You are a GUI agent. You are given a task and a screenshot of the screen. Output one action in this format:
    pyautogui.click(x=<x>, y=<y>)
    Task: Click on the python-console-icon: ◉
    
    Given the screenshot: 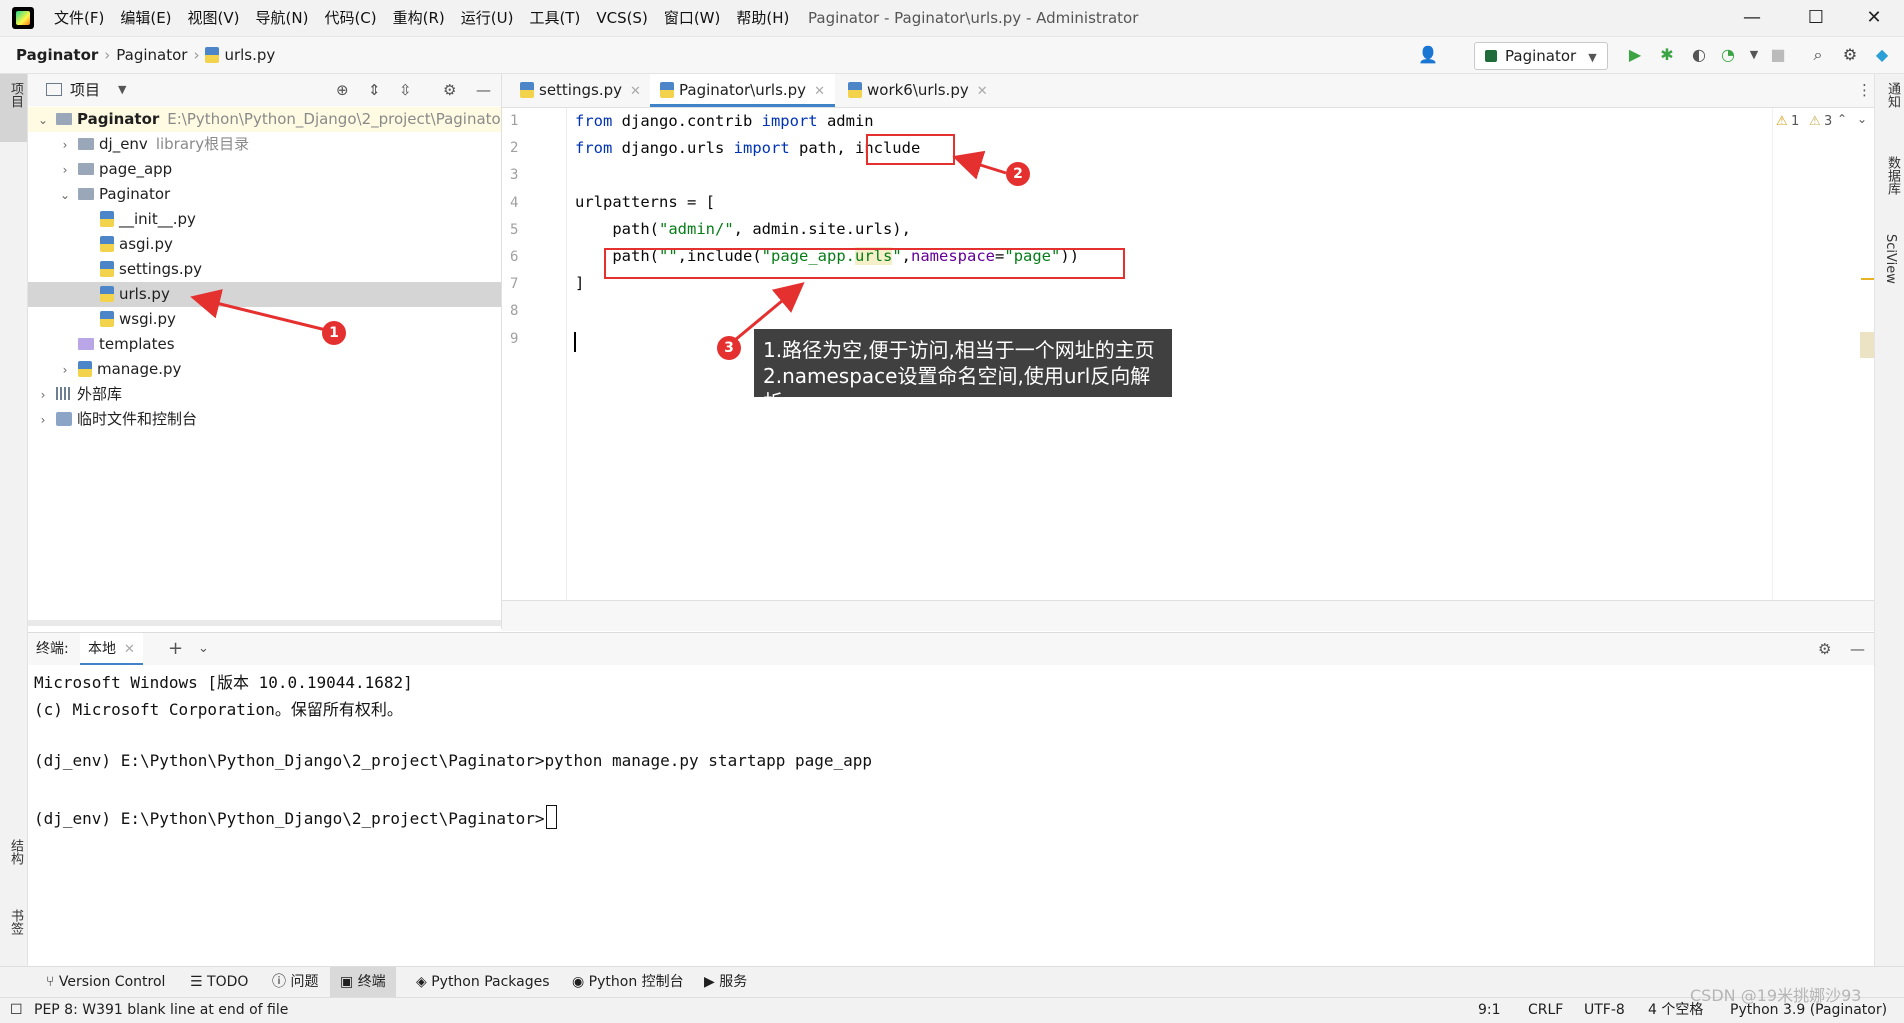 What is the action you would take?
    pyautogui.click(x=580, y=982)
    